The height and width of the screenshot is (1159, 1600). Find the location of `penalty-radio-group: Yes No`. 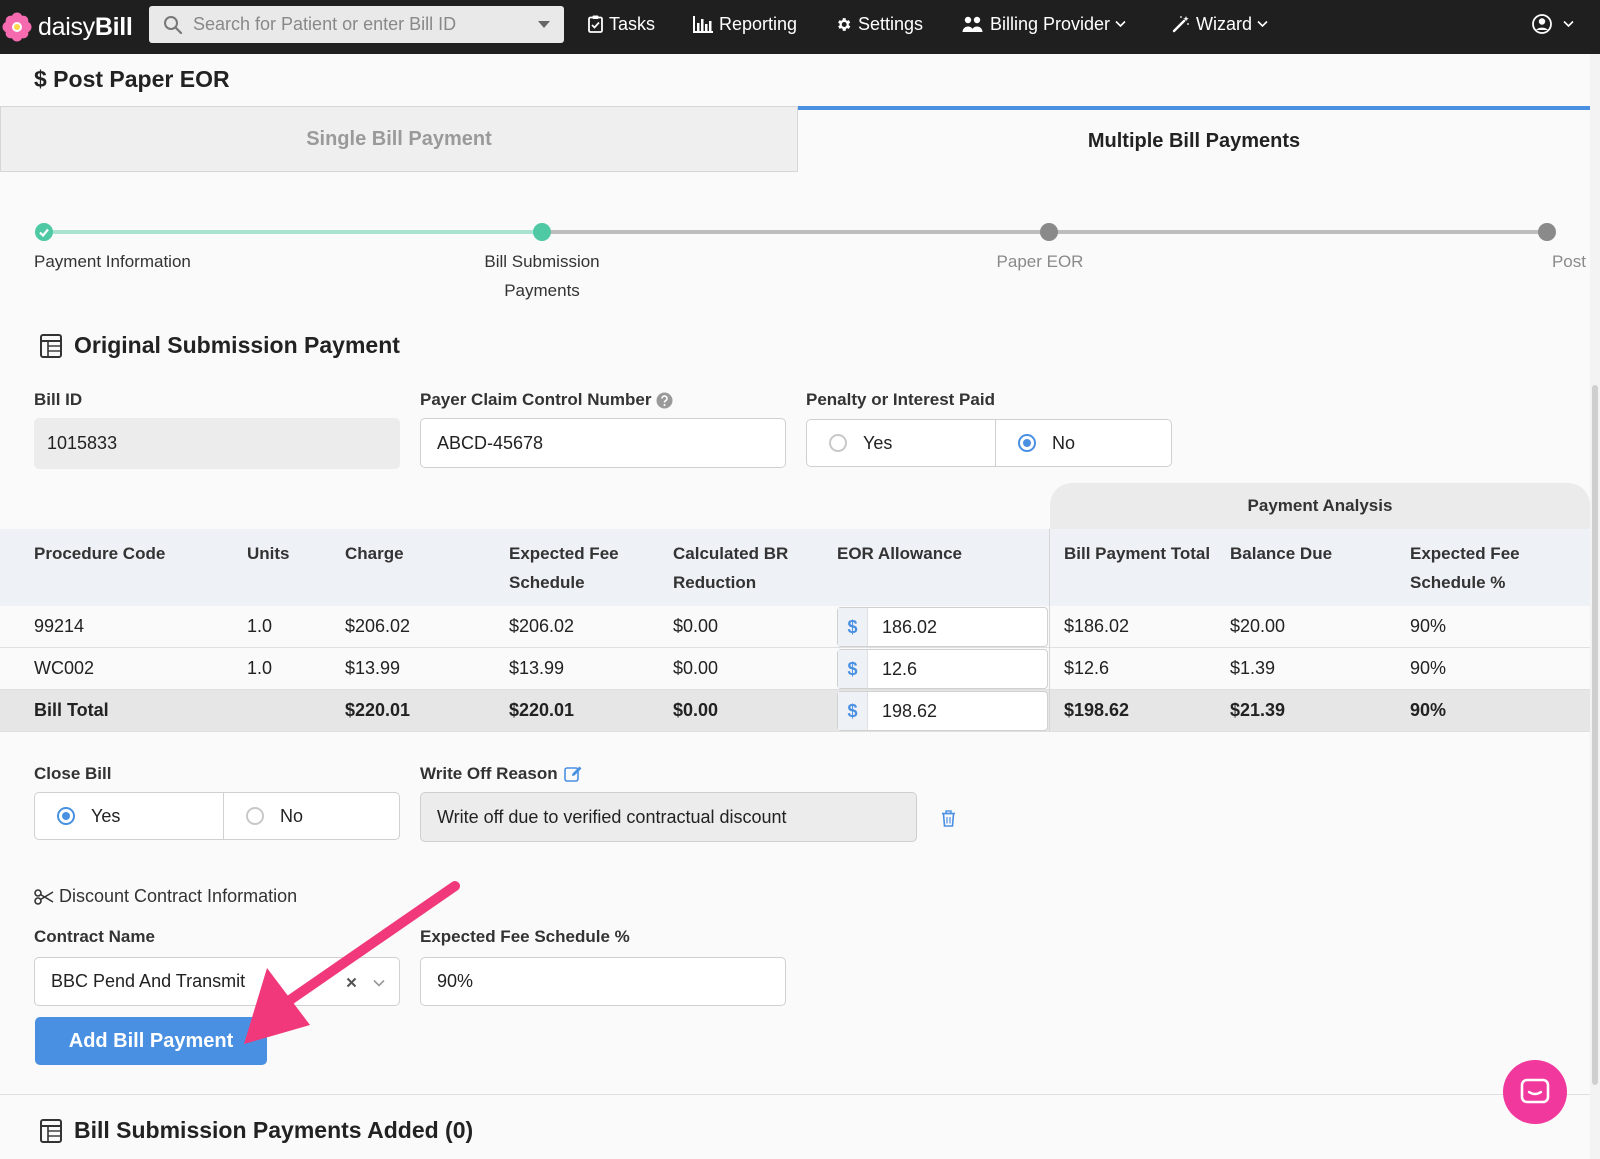

penalty-radio-group: Yes No is located at coordinates (989, 443).